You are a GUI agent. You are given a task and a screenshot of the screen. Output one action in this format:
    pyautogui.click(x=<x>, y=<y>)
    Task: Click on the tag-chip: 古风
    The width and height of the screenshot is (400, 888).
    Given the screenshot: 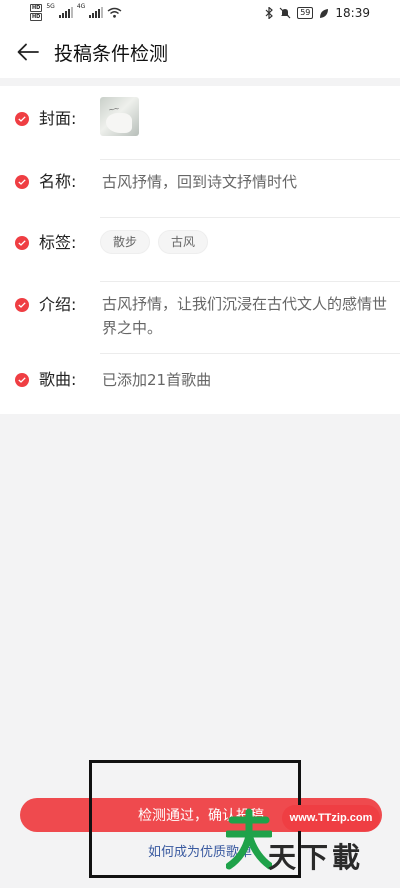 What is the action you would take?
    pyautogui.click(x=183, y=242)
    